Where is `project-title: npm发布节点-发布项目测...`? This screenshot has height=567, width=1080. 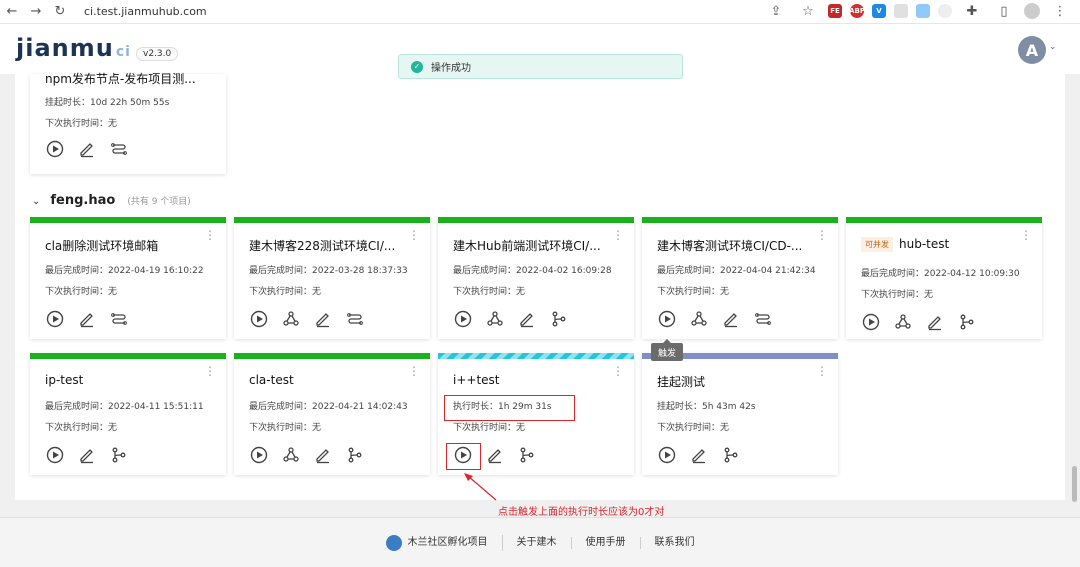
project-title: npm发布节点-发布项目测... is located at coordinates (120, 78).